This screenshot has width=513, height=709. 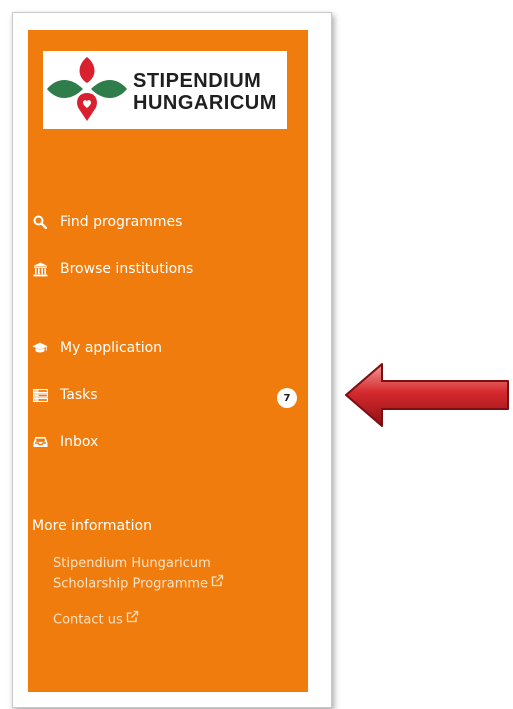 I want to click on inbox-icon, so click(x=40, y=442).